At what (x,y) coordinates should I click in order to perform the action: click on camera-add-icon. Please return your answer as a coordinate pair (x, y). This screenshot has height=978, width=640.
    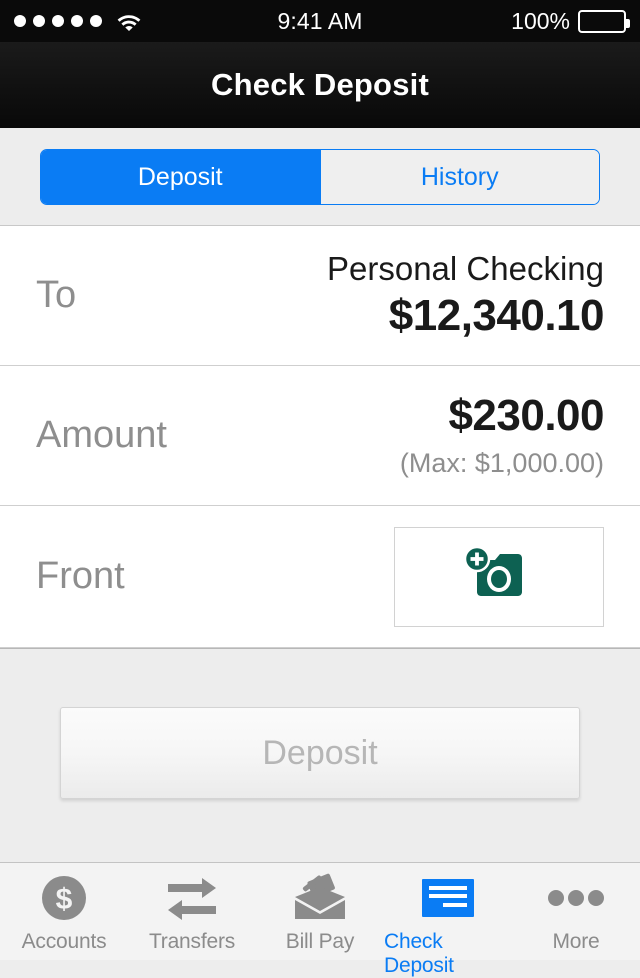
    Looking at the image, I should click on (499, 576).